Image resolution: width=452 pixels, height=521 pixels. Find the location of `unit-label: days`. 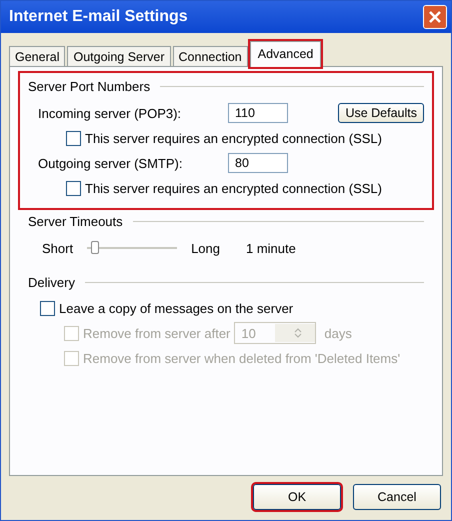

unit-label: days is located at coordinates (338, 333).